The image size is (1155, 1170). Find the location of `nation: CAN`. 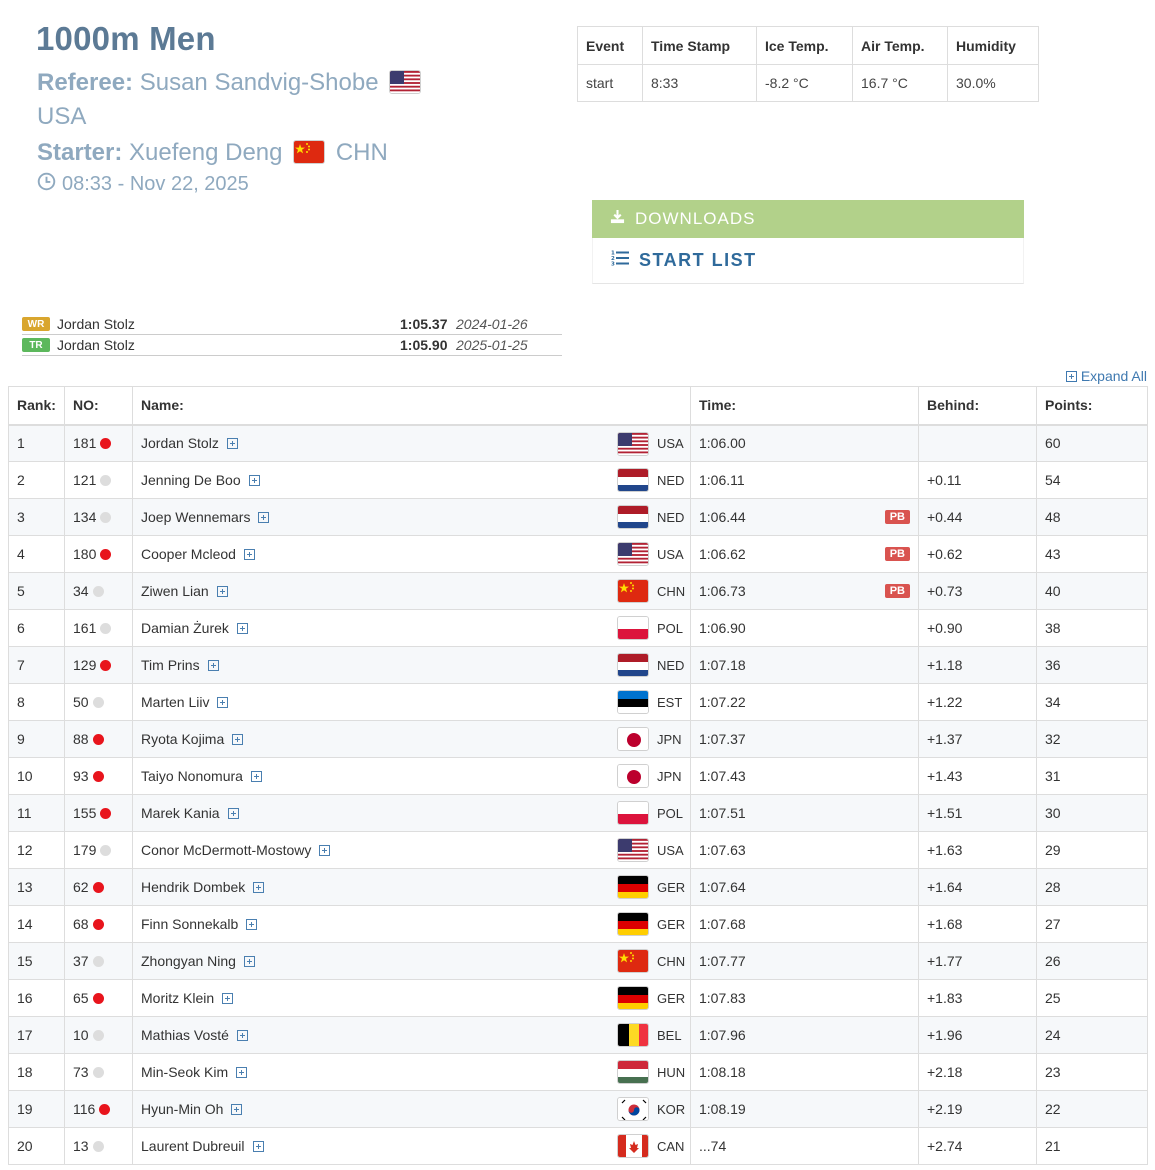

nation: CAN is located at coordinates (650, 1146).